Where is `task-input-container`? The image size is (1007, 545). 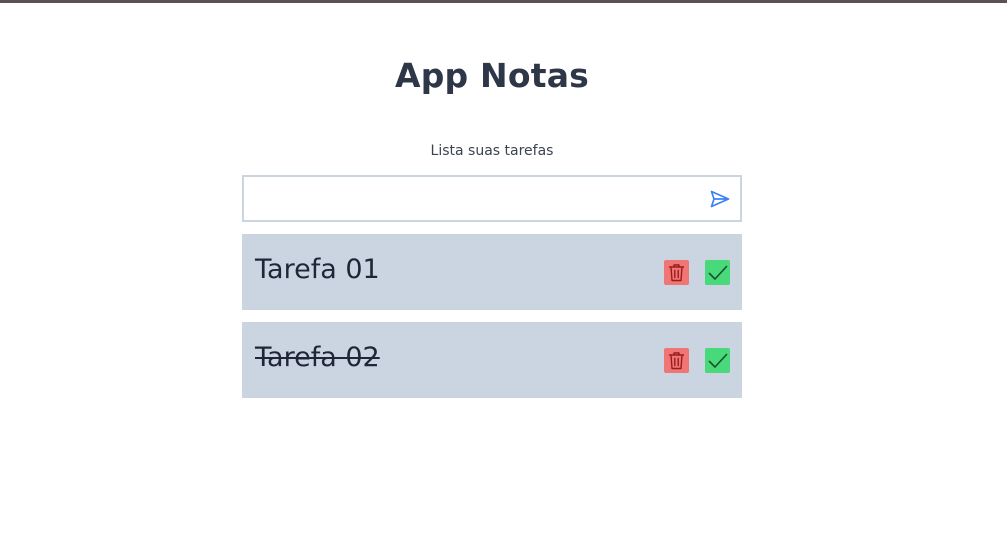
task-input-container is located at coordinates (492, 198).